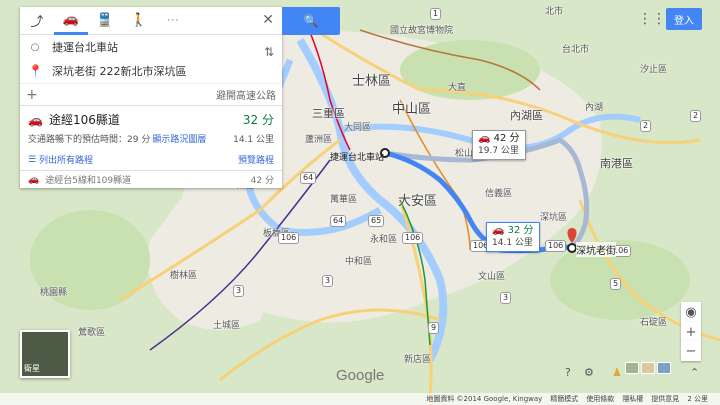 The height and width of the screenshot is (405, 720). I want to click on earth-view-toggle: 衛星, so click(45, 354).